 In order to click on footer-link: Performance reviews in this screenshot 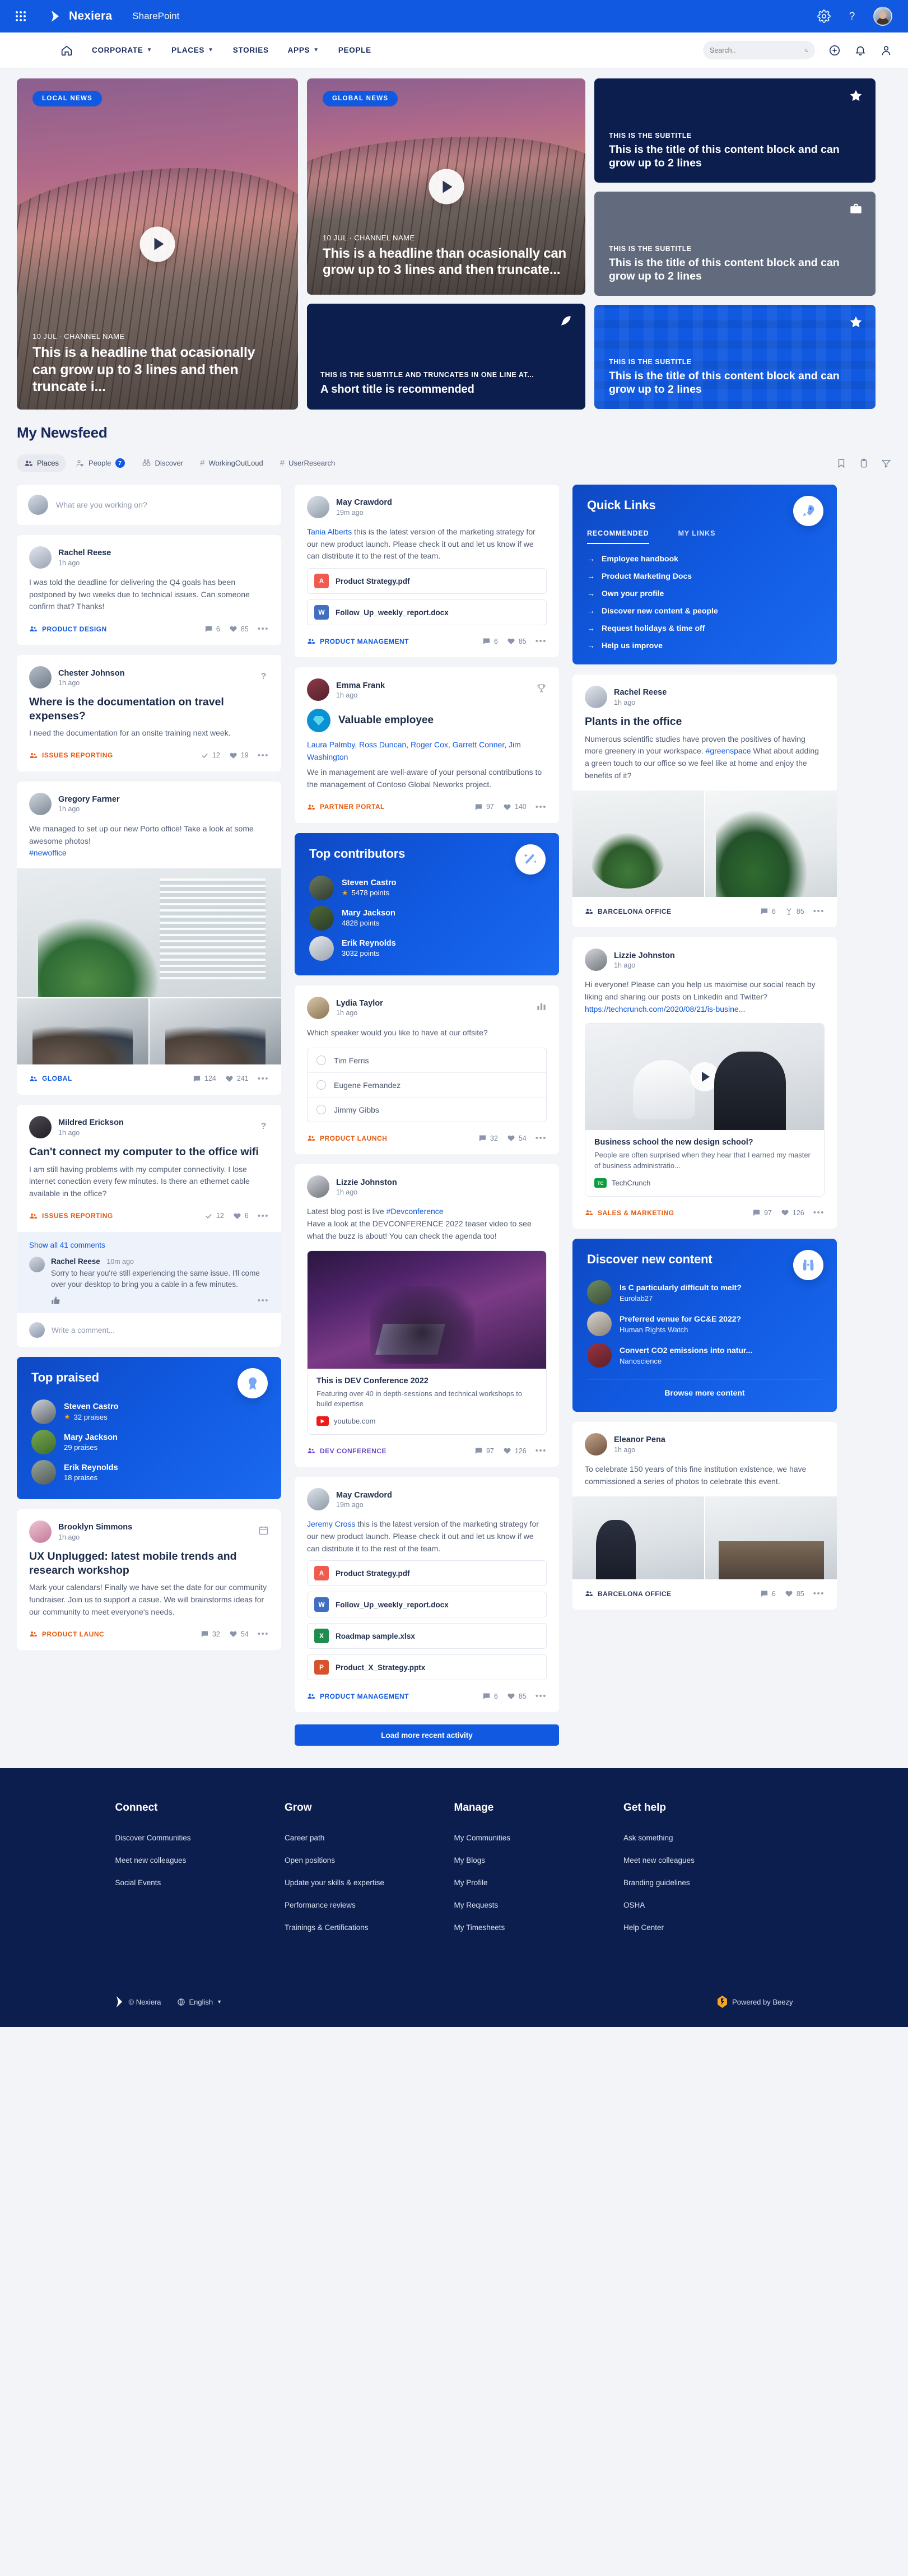, I will do `click(321, 1905)`.